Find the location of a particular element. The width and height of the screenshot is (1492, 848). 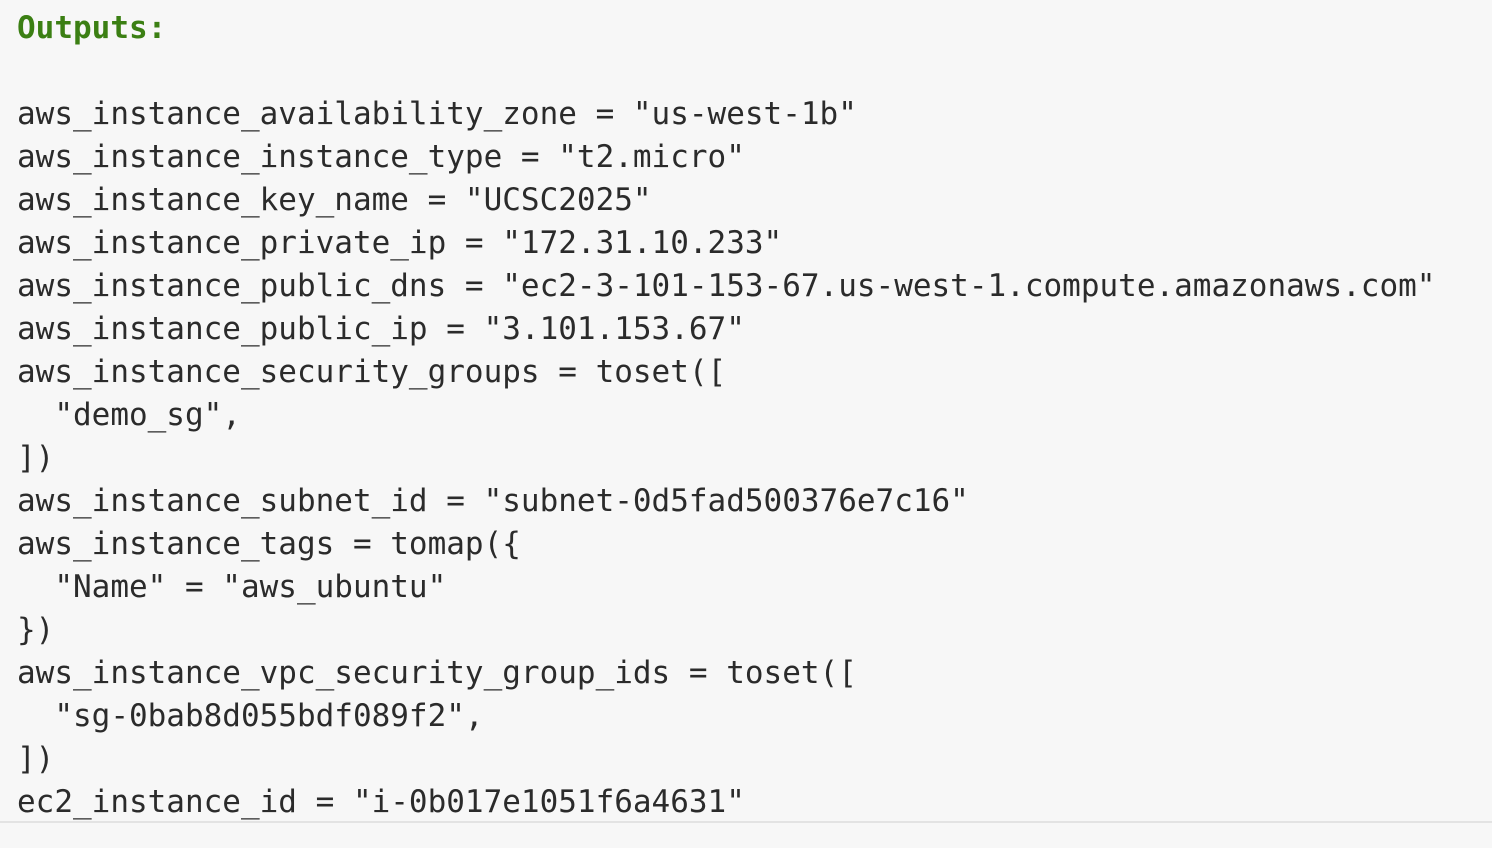

output-line-public-ip: aws_instance_public_ip = "3.101.153.67" is located at coordinates (381, 329).